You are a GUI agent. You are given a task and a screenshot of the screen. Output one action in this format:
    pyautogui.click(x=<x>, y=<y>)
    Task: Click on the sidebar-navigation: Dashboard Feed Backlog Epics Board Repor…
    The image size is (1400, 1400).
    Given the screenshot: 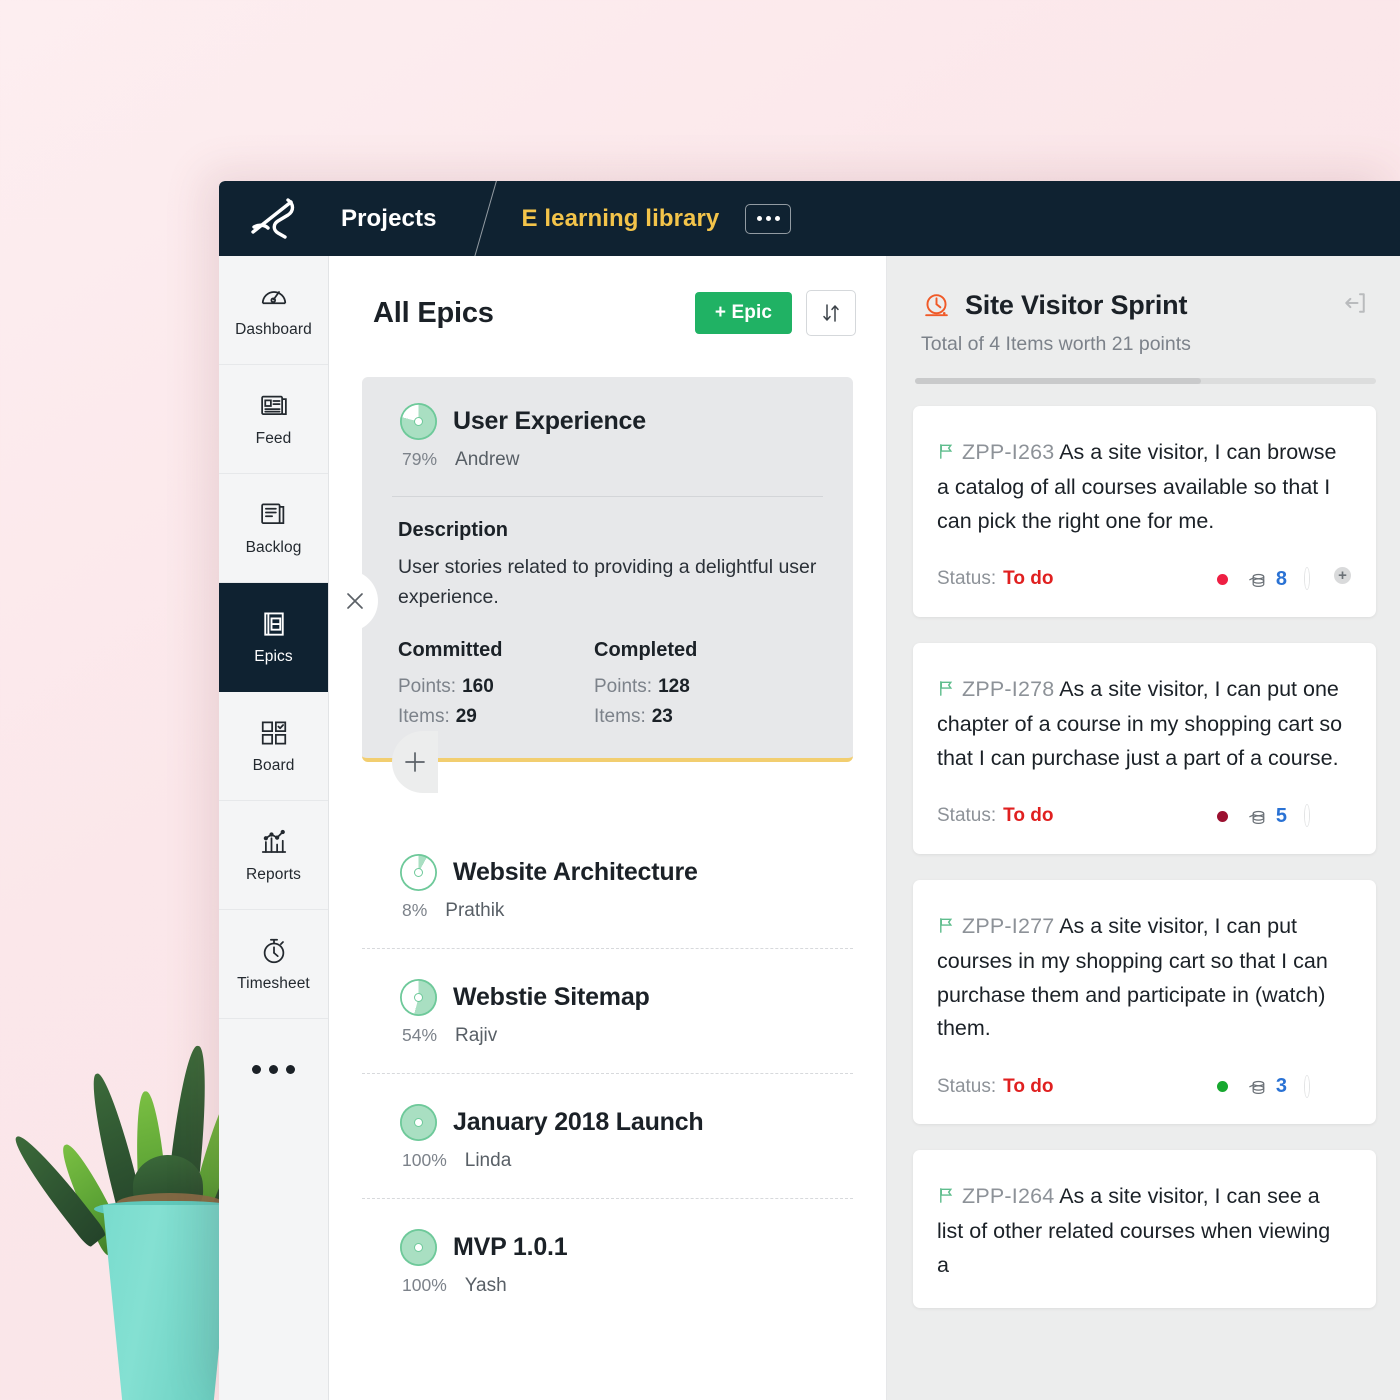 What is the action you would take?
    pyautogui.click(x=274, y=828)
    